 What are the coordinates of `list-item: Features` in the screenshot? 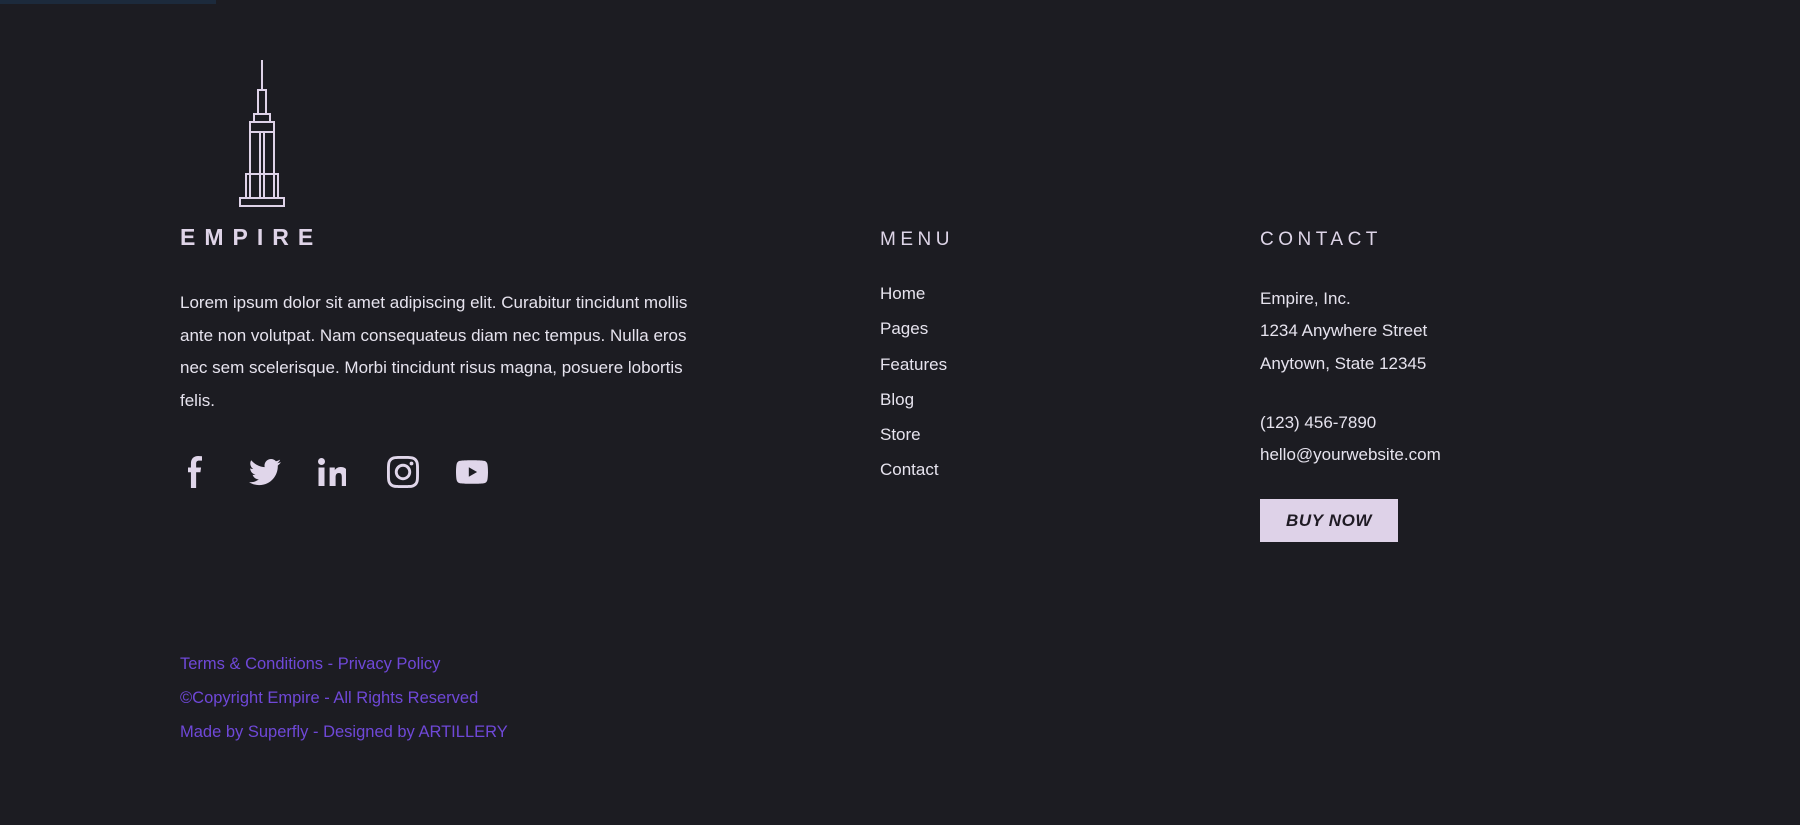 It's located at (1070, 364).